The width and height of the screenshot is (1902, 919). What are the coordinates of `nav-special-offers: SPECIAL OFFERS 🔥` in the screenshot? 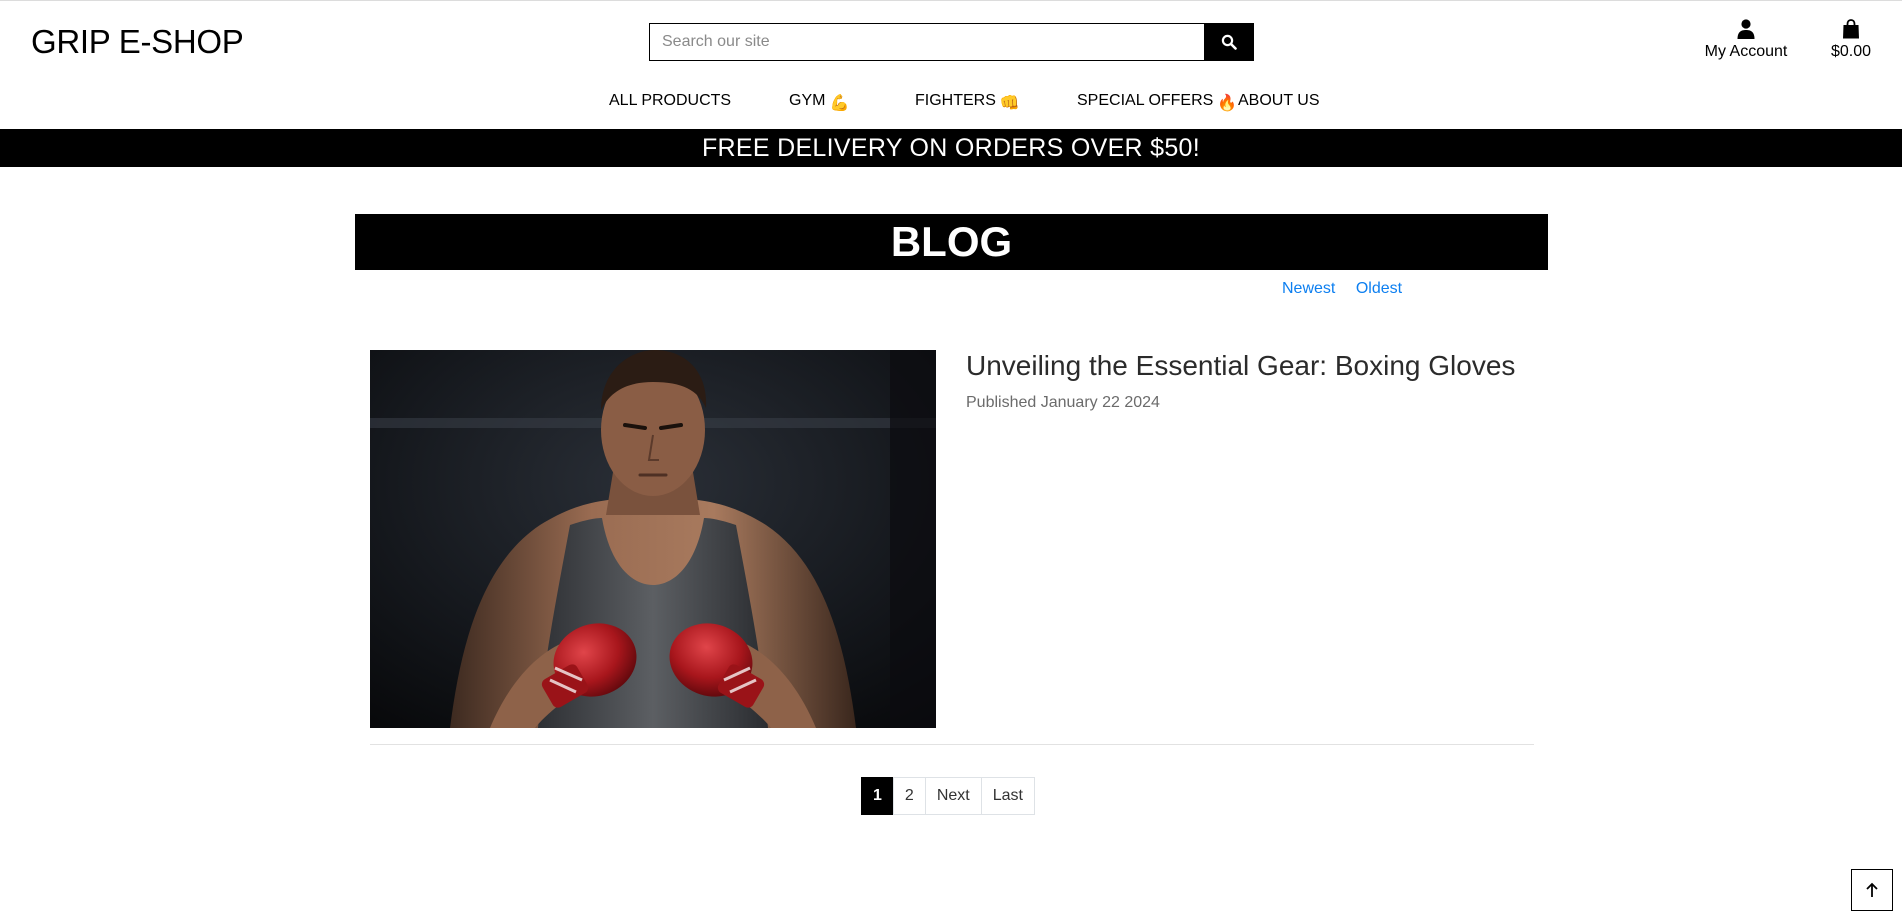 It's located at (1157, 102).